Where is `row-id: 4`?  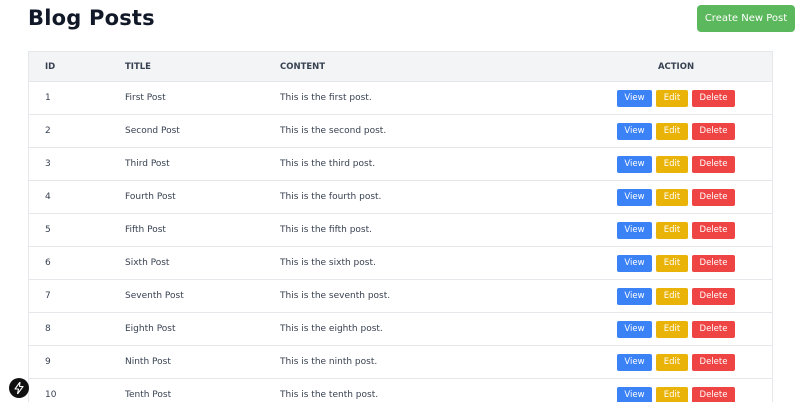 row-id: 4 is located at coordinates (77, 197).